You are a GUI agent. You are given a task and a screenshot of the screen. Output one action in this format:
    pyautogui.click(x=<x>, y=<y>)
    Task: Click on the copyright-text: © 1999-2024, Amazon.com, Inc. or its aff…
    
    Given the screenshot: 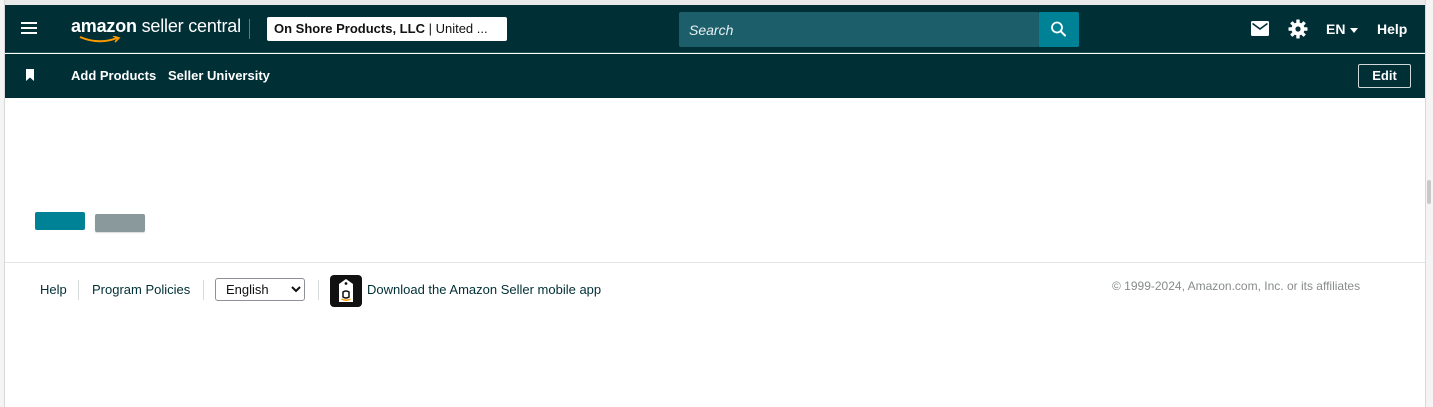 What is the action you would take?
    pyautogui.click(x=1236, y=286)
    